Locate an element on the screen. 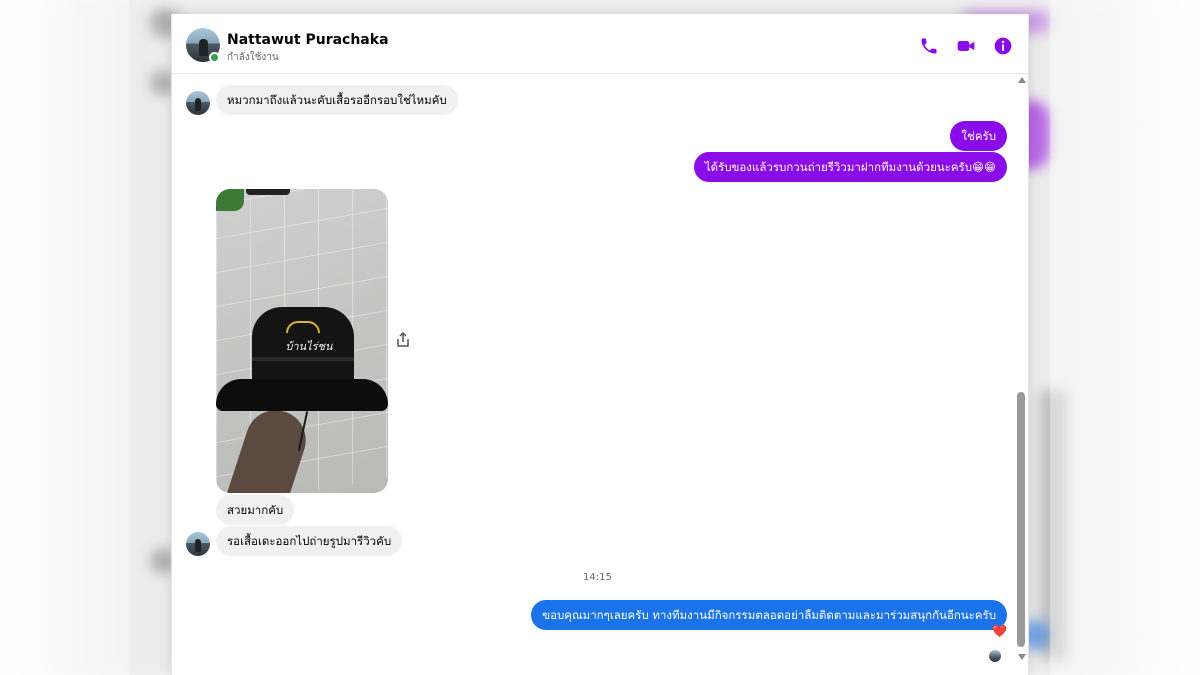 The image size is (1200, 675). video-call-icon is located at coordinates (966, 46).